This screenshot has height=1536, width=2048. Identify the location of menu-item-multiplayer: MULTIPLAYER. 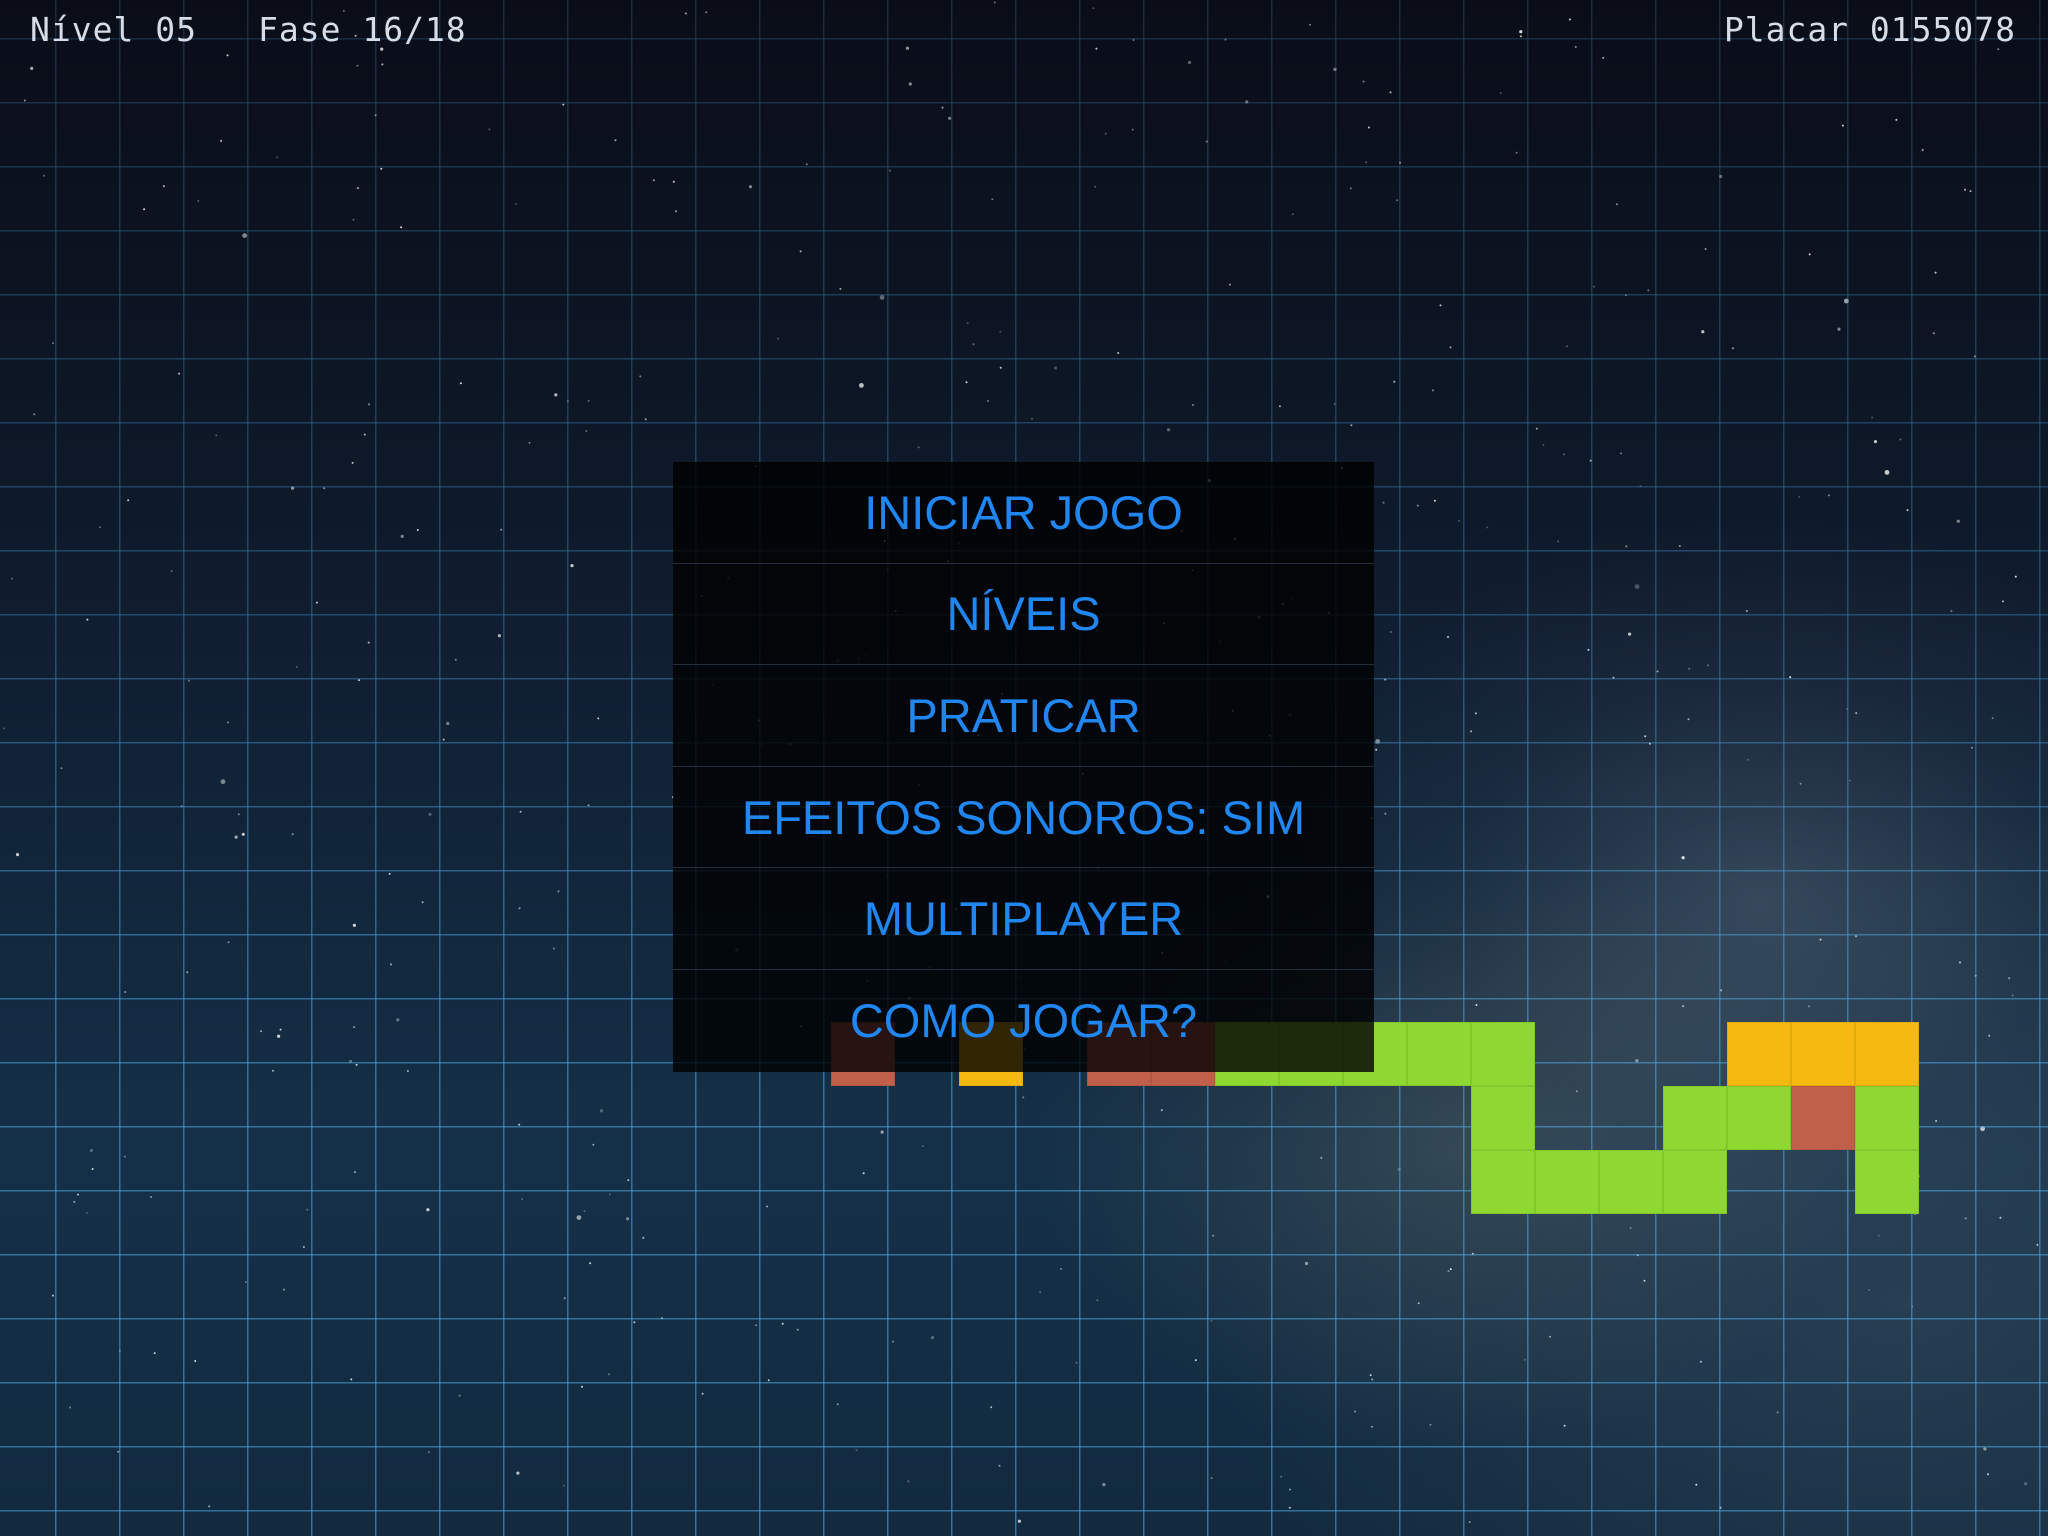
(1023, 919).